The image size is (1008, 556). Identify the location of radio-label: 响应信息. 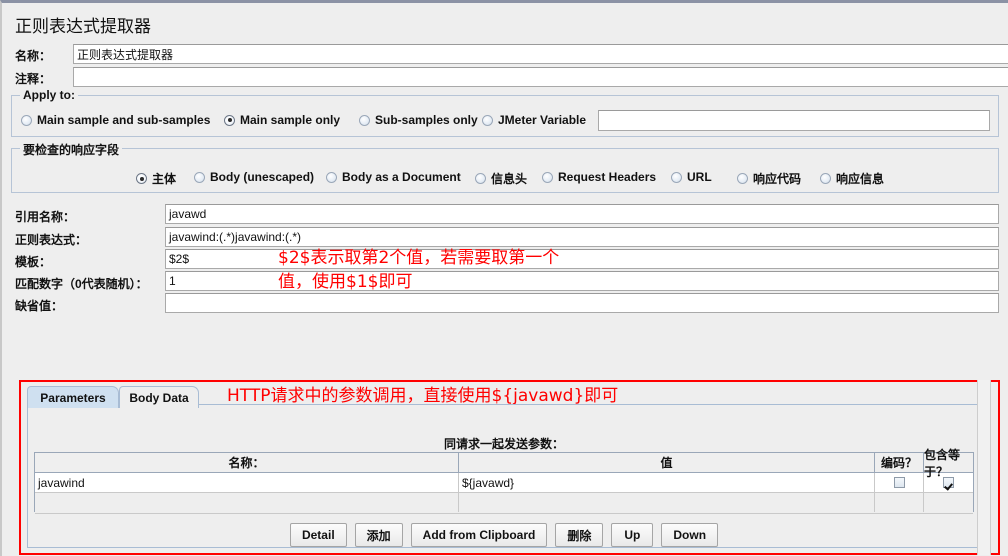
(860, 179).